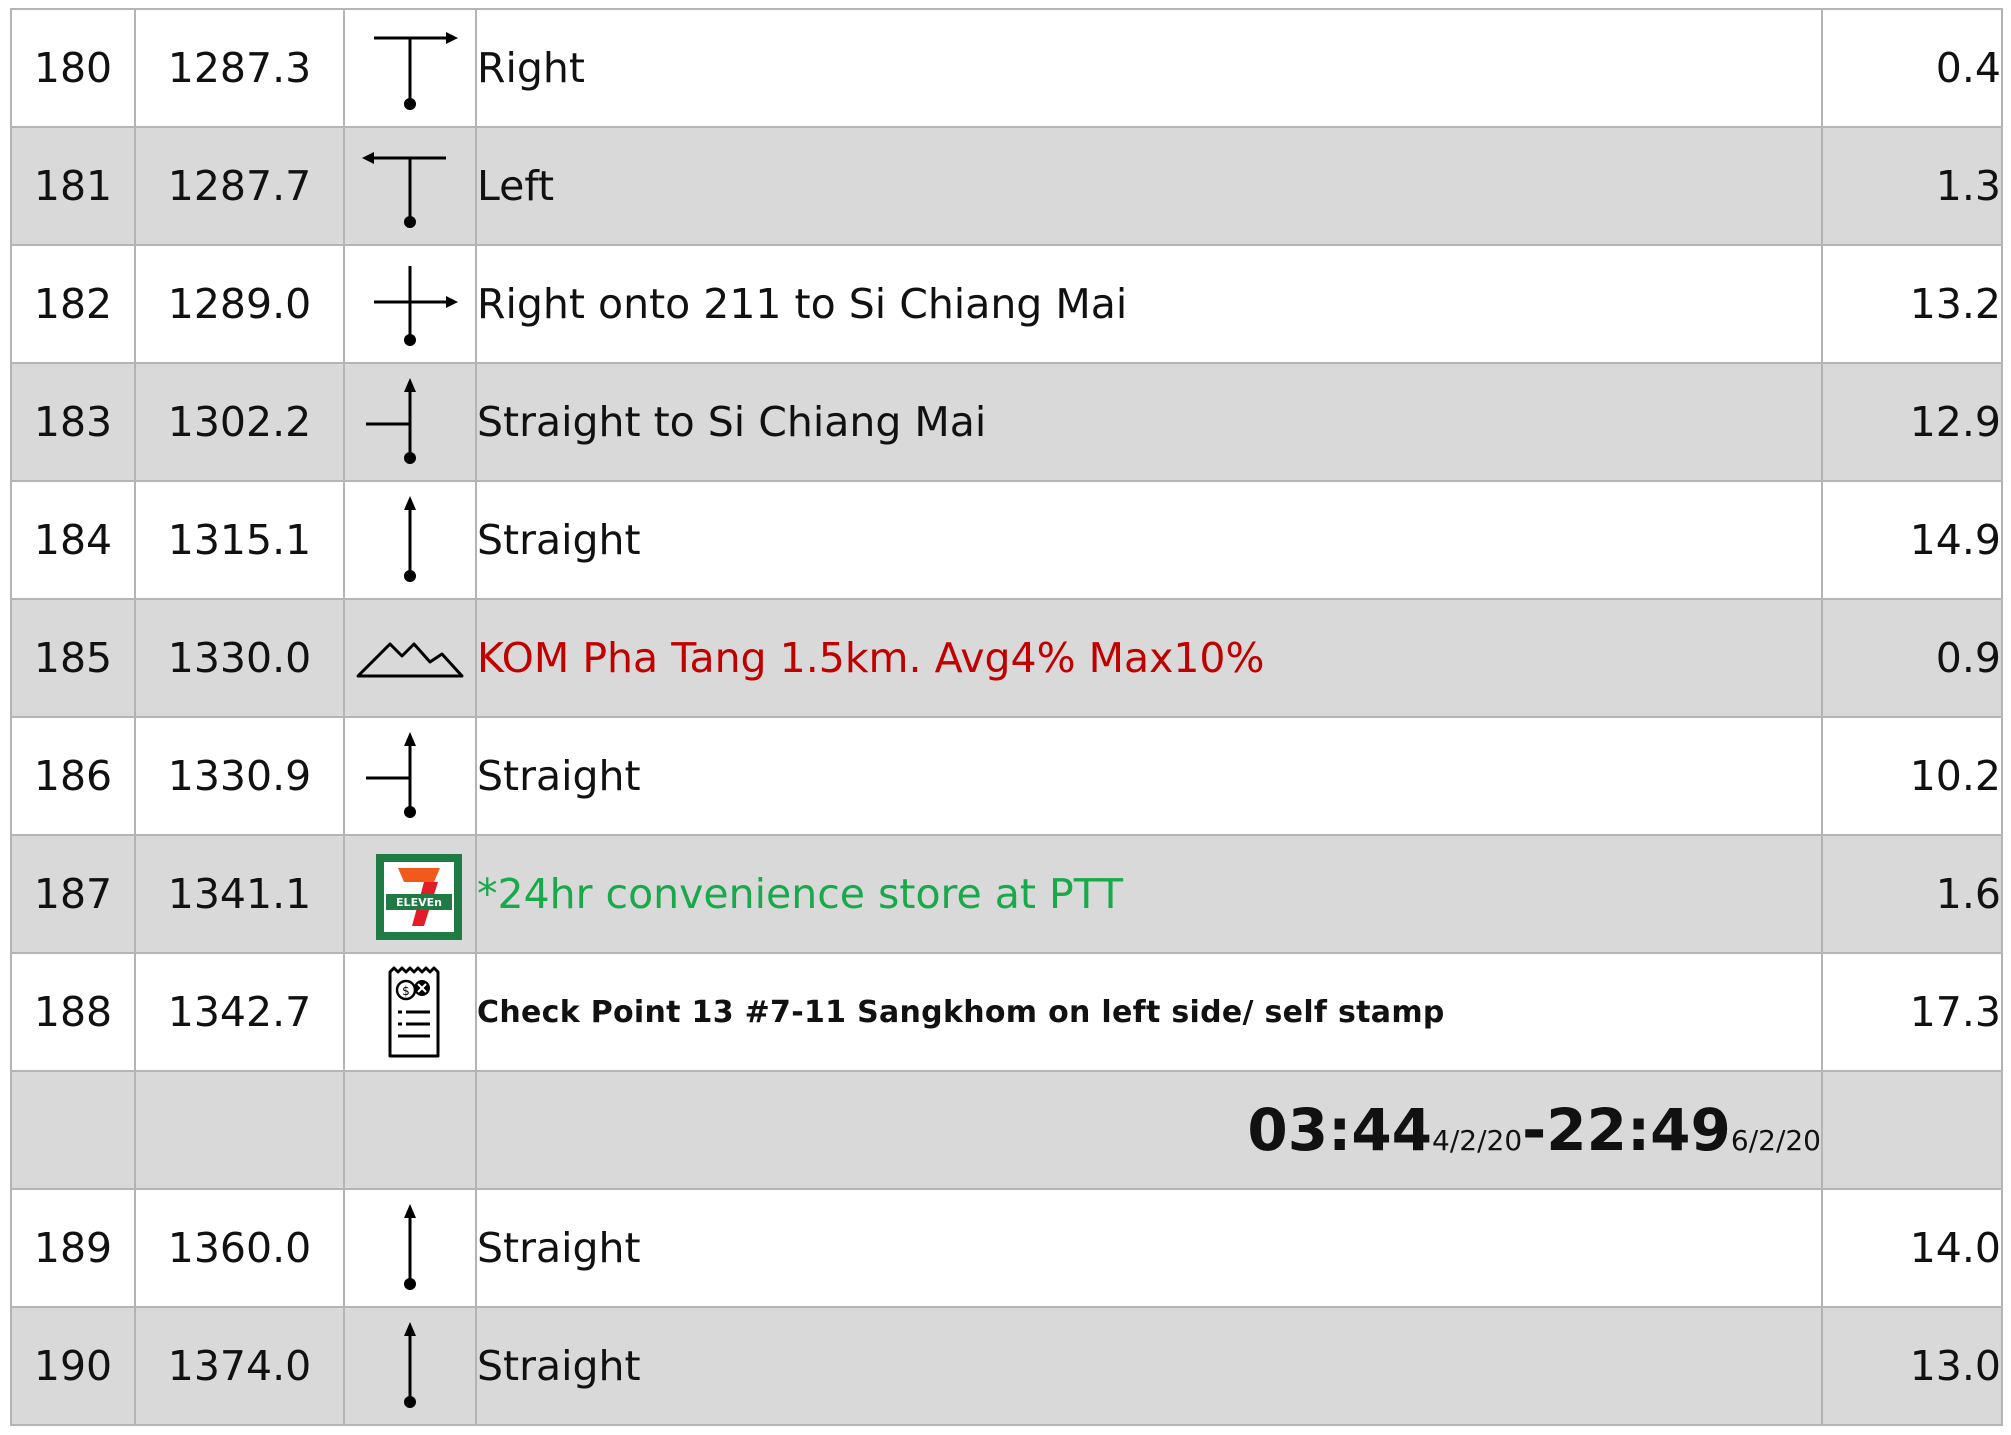 The height and width of the screenshot is (1435, 2011). What do you see at coordinates (1912, 1012) in the screenshot?
I see `segment-distance: 17.3` at bounding box center [1912, 1012].